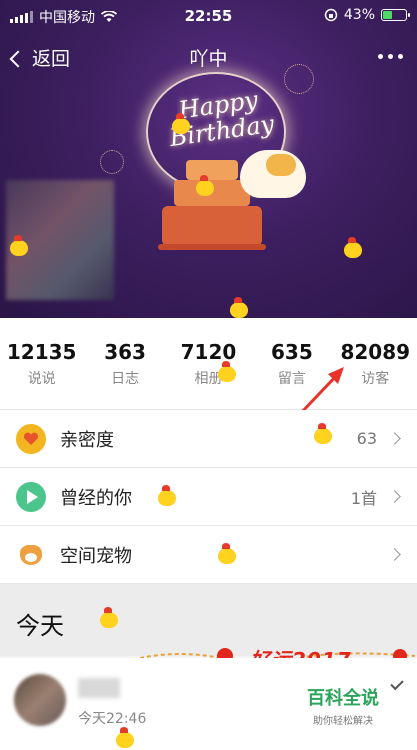 The width and height of the screenshot is (417, 750). What do you see at coordinates (331, 15) in the screenshot?
I see `rotation-lock-icon` at bounding box center [331, 15].